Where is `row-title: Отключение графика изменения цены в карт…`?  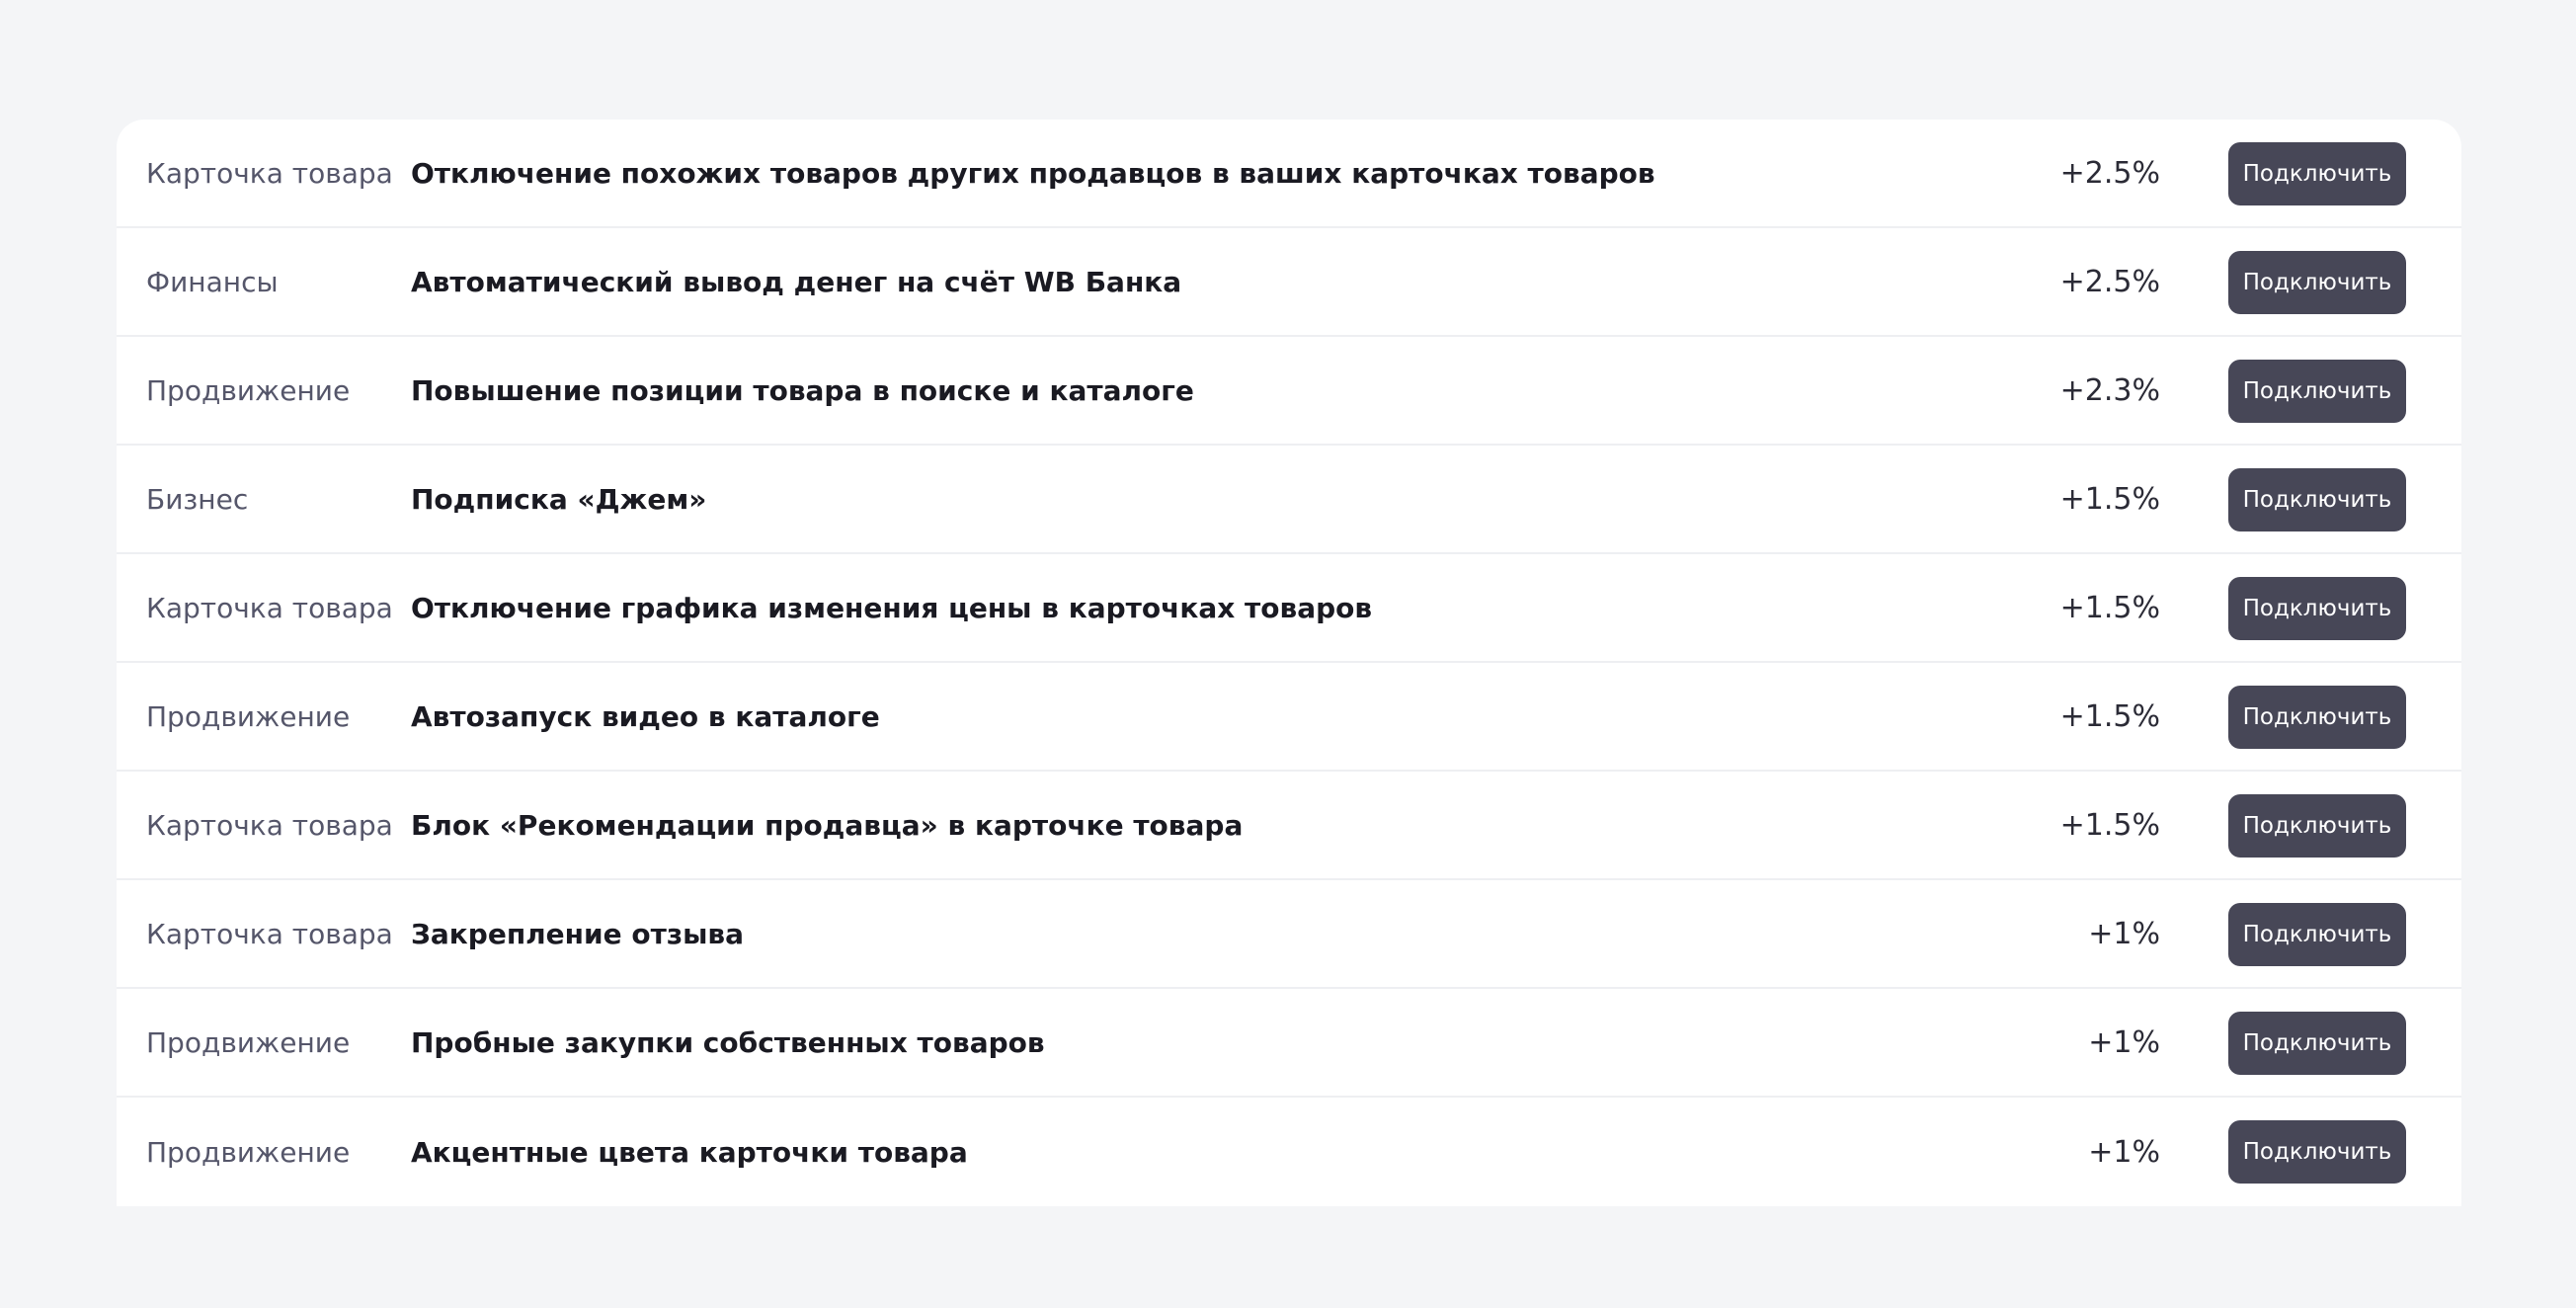
row-title: Отключение графика изменения цены в карт… is located at coordinates (892, 608).